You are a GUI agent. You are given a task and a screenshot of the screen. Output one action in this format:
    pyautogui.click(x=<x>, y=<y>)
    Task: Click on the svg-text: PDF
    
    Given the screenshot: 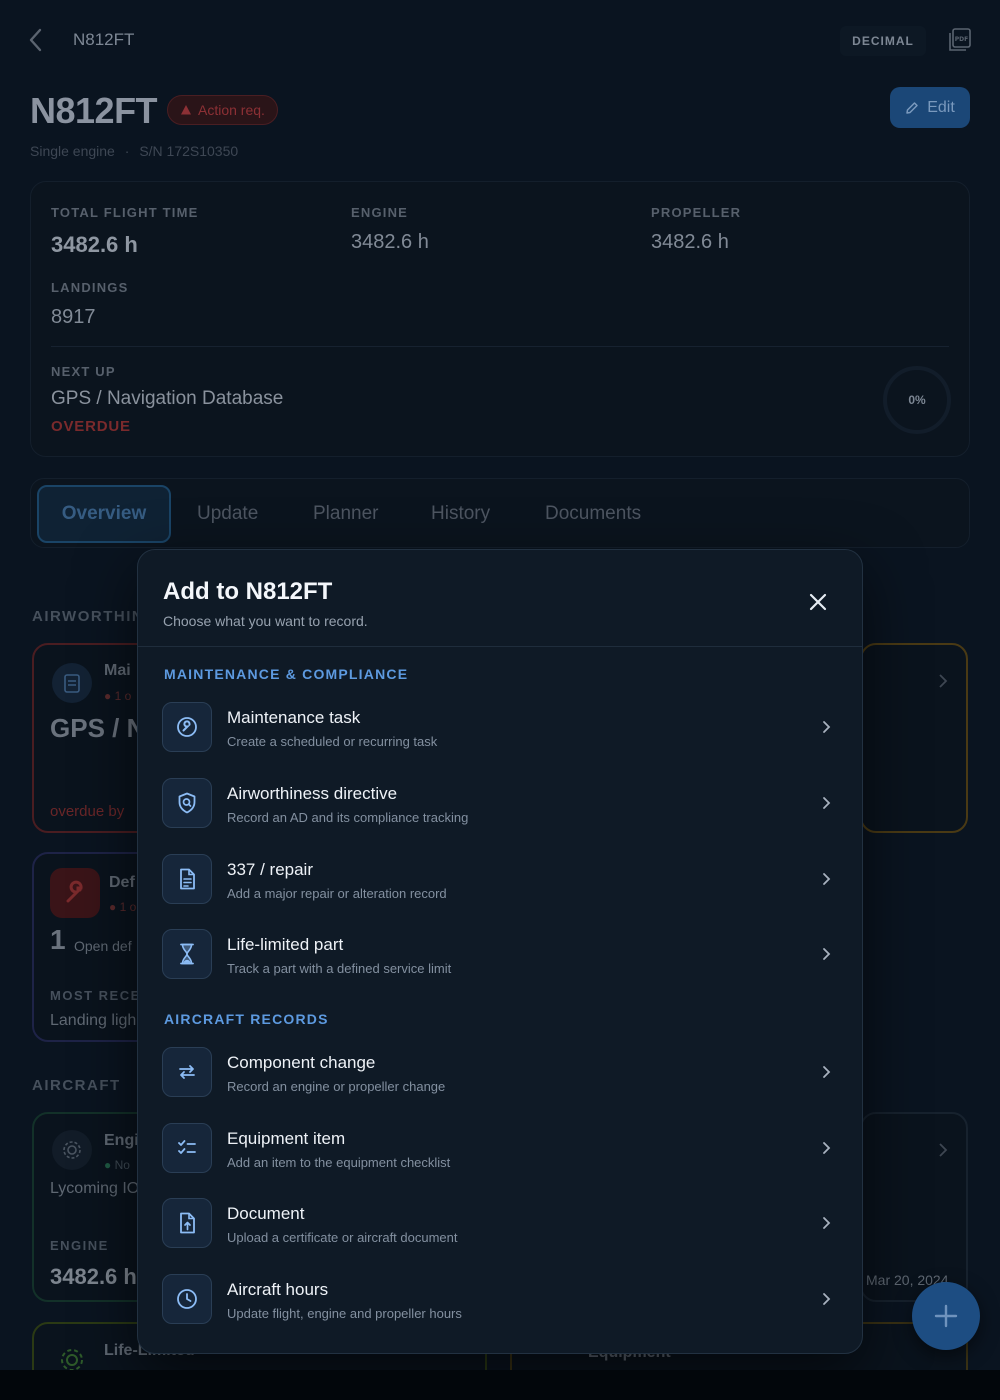 What is the action you would take?
    pyautogui.click(x=961, y=39)
    